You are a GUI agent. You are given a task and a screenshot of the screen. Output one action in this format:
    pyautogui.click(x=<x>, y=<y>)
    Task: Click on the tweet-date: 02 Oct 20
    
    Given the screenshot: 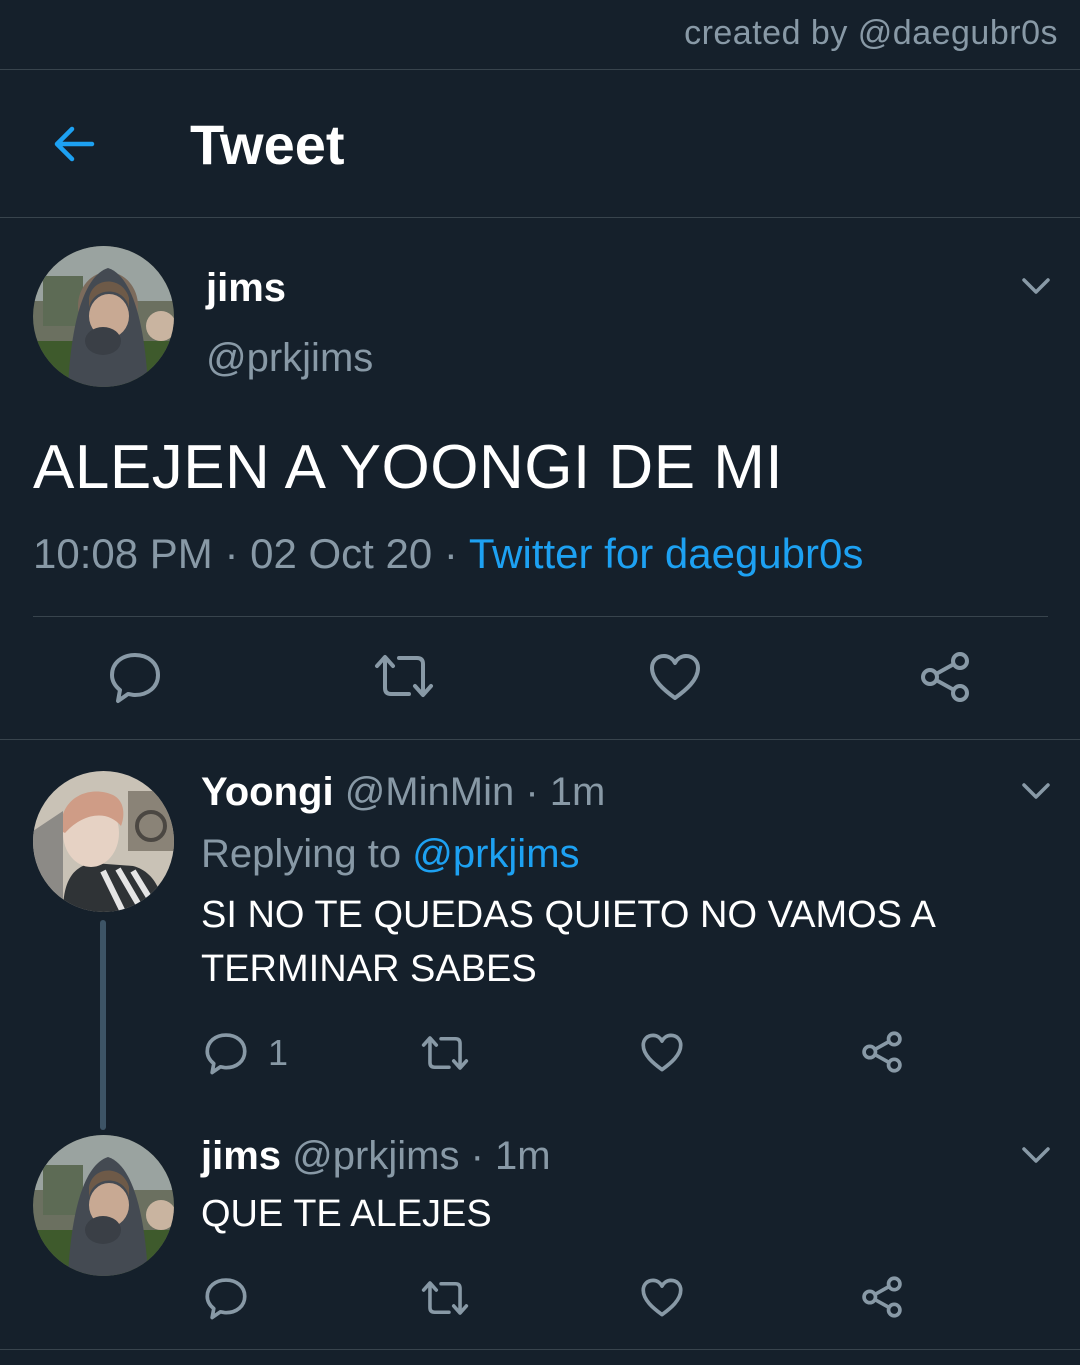 What is the action you would take?
    pyautogui.click(x=341, y=553)
    